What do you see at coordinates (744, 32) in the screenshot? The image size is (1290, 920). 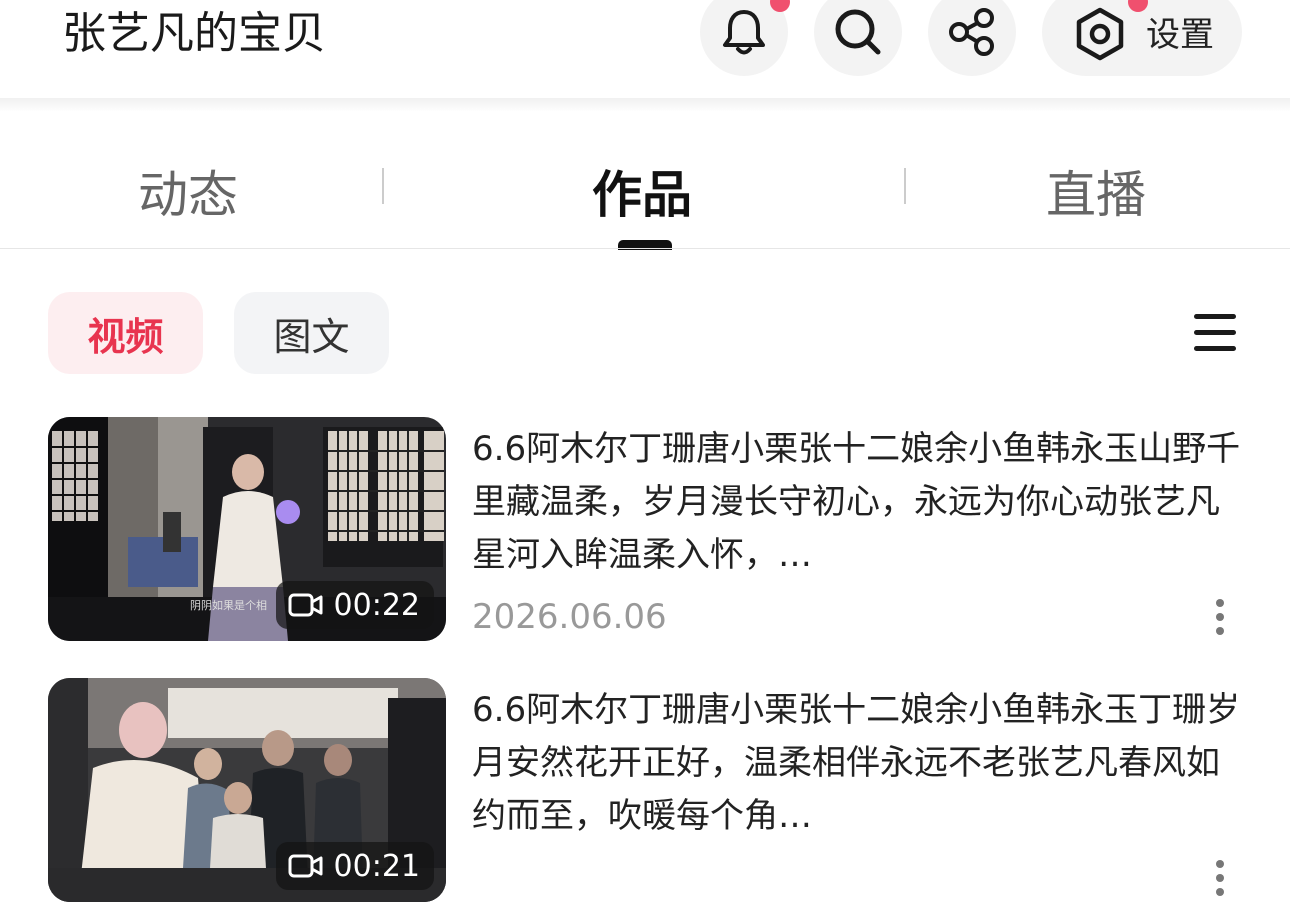 I see `bell-icon` at bounding box center [744, 32].